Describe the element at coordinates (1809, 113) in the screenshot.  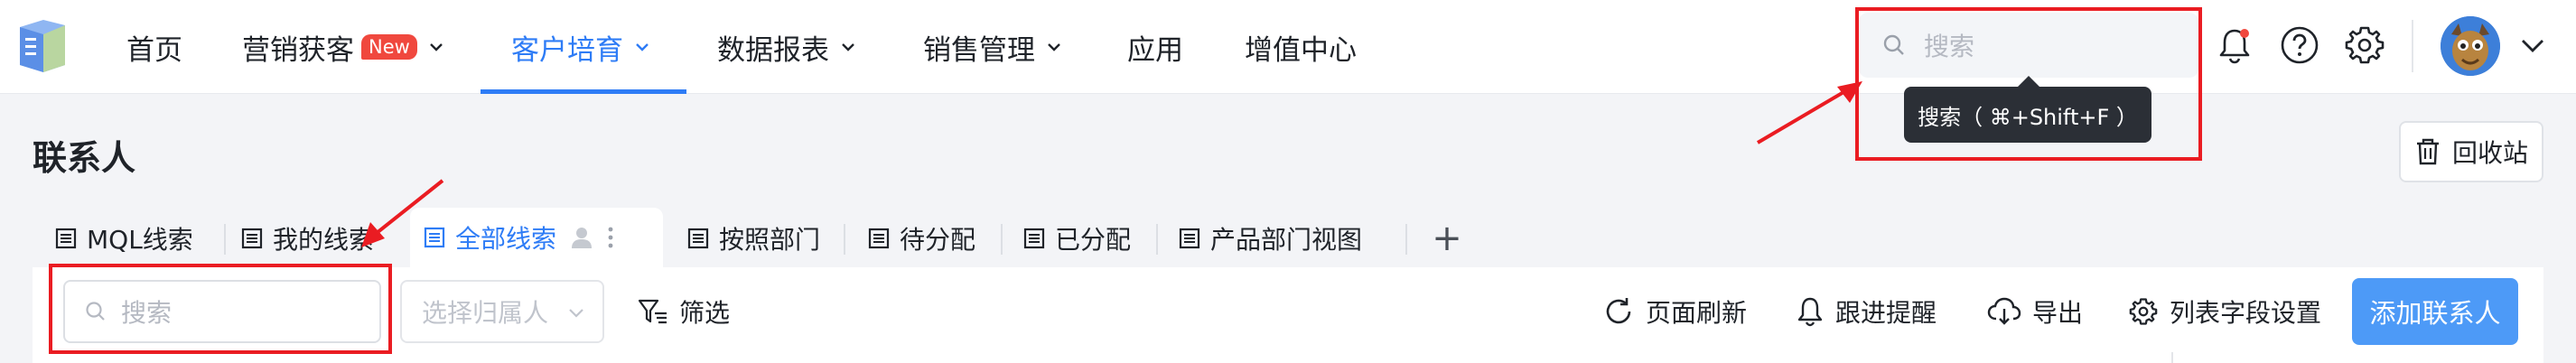
I see `annotation-arrow-top` at that location.